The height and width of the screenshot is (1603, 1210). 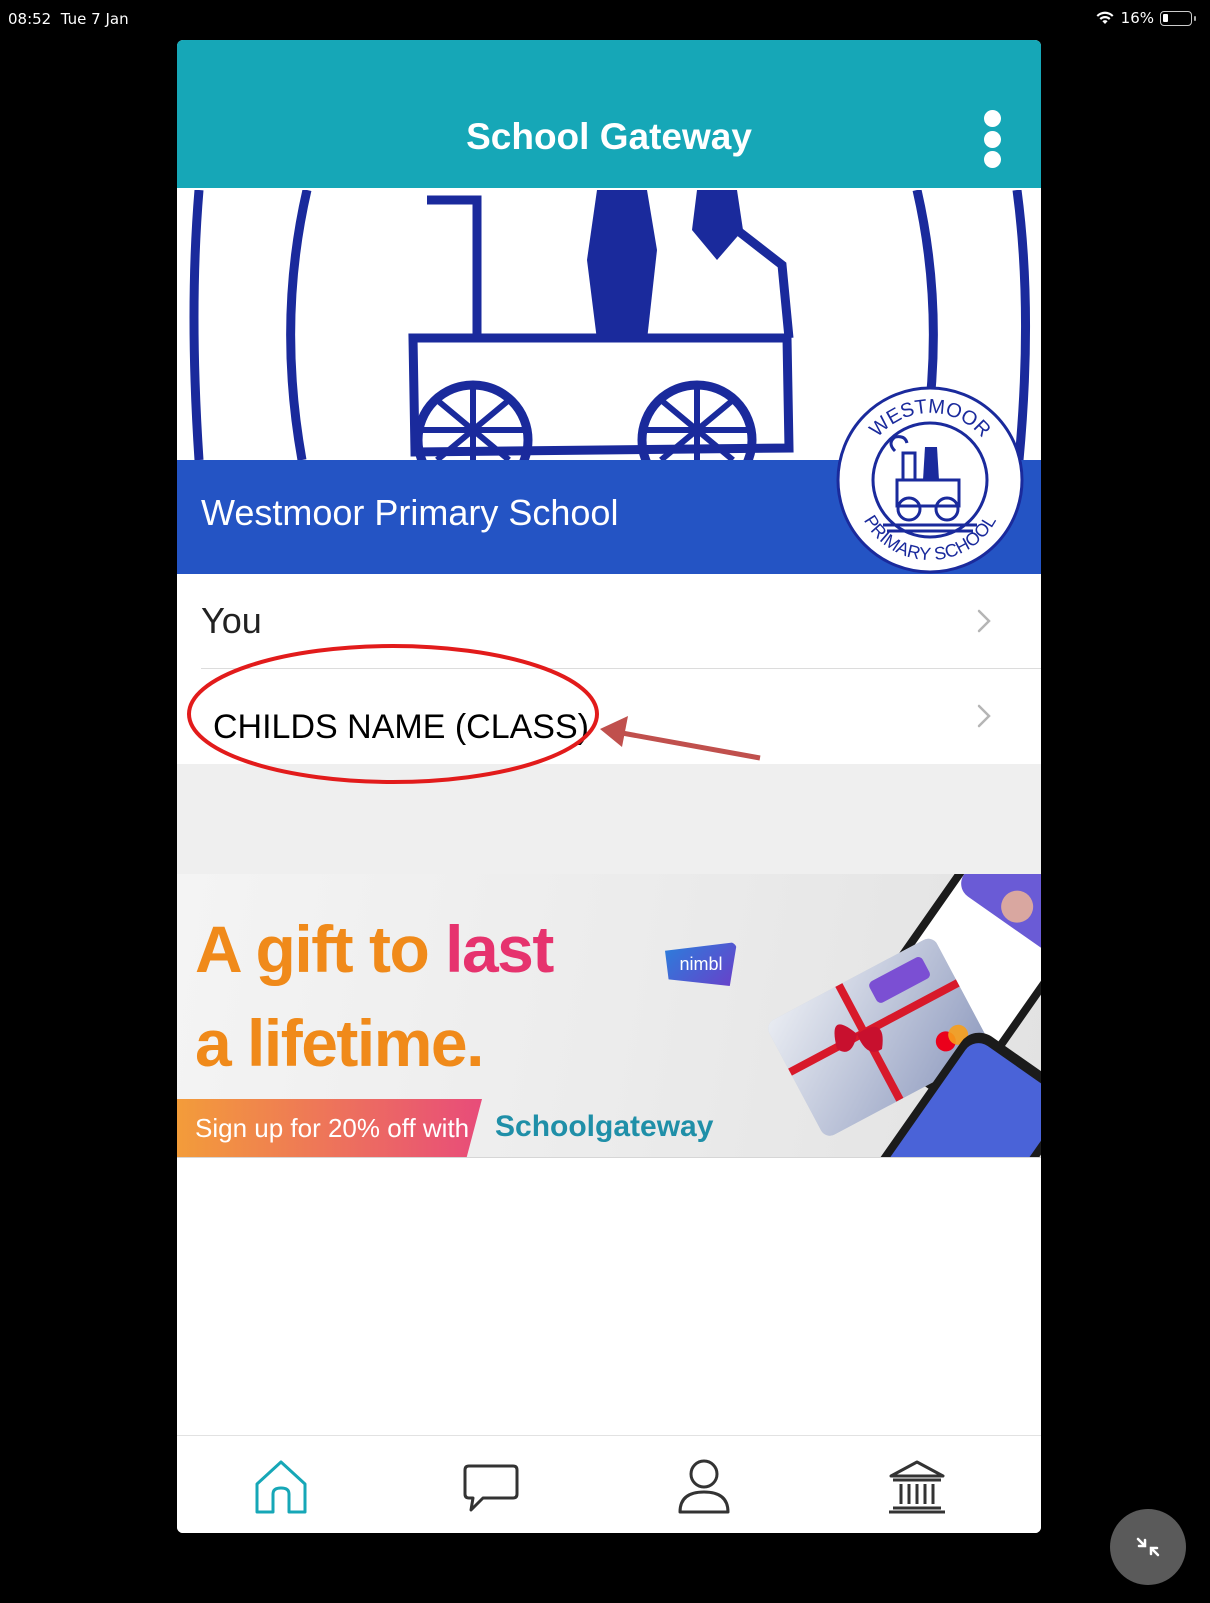 I want to click on status-bar: 08:52 Tue 7 Jan 16%, so click(x=605, y=18).